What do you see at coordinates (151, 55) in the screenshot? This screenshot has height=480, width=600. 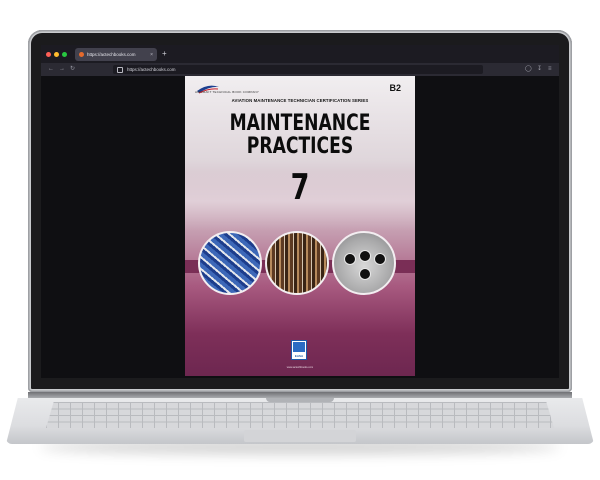 I see `tab-close-icon: ×` at bounding box center [151, 55].